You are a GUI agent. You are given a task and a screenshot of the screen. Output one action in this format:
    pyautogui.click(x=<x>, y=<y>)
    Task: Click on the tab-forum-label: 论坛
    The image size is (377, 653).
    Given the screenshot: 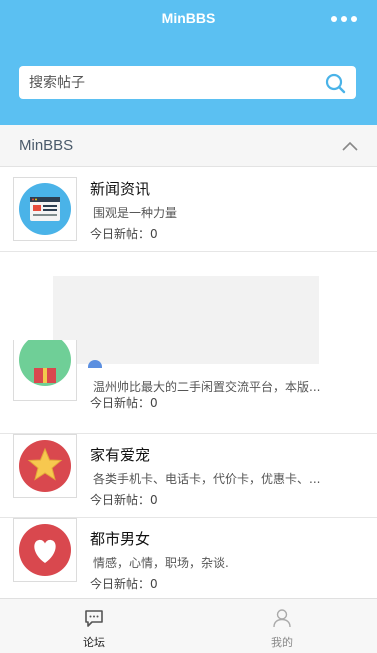 What is the action you would take?
    pyautogui.click(x=94, y=642)
    